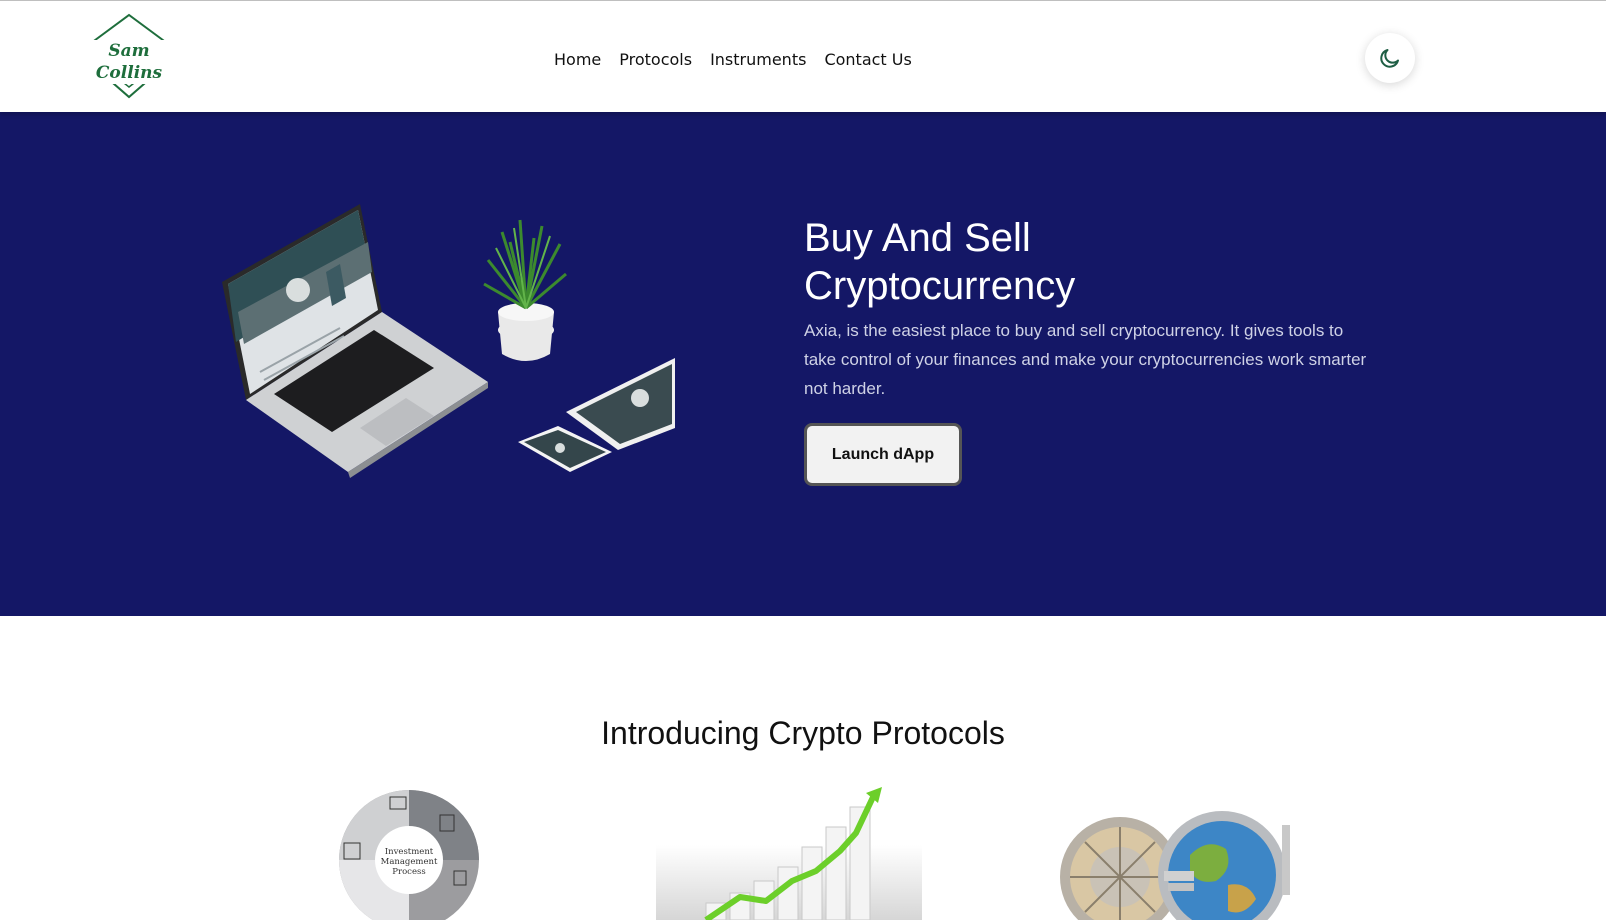 Image resolution: width=1606 pixels, height=920 pixels. What do you see at coordinates (129, 62) in the screenshot?
I see `logo-text: Sam Collins` at bounding box center [129, 62].